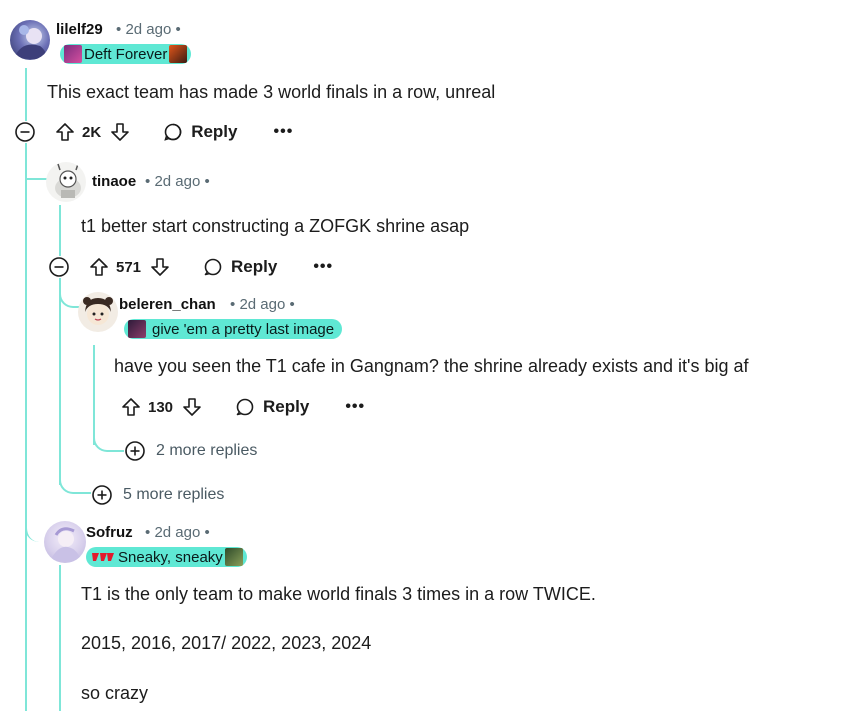  Describe the element at coordinates (92, 132) in the screenshot. I see `vote-count: 2K` at that location.